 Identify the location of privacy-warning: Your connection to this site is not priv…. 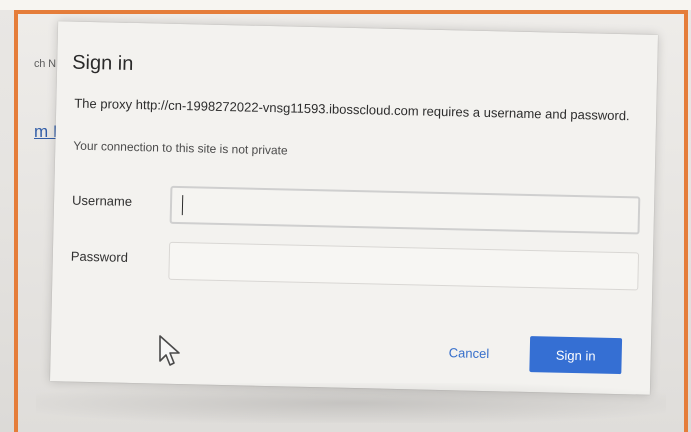
(180, 148).